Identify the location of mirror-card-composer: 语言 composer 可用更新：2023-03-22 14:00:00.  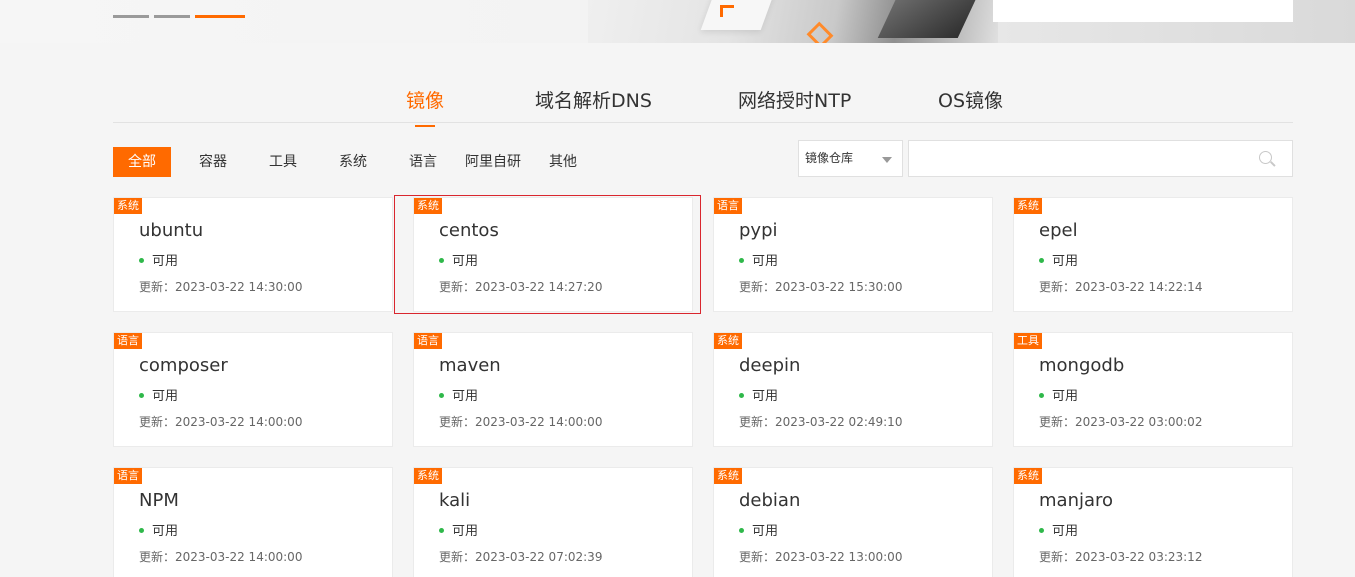
(253, 389).